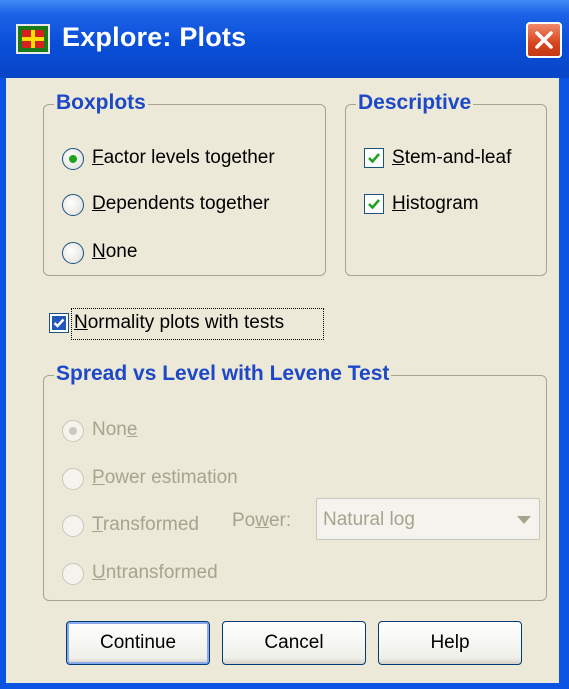  Describe the element at coordinates (415, 103) in the screenshot. I see `descriptive-legend: Descriptive` at that location.